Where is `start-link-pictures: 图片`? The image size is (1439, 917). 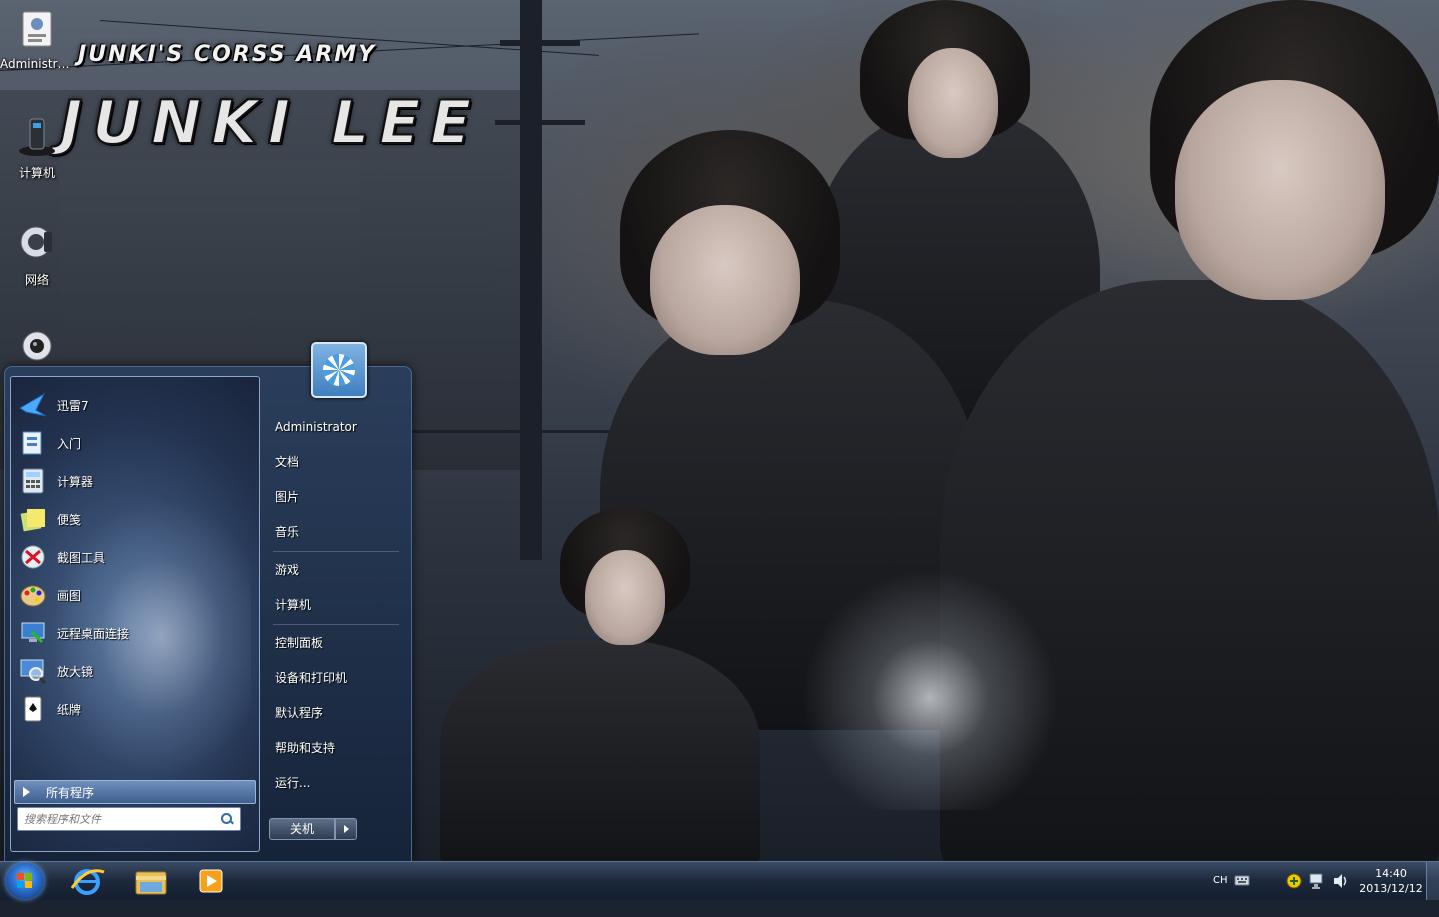 start-link-pictures: 图片 is located at coordinates (338, 497).